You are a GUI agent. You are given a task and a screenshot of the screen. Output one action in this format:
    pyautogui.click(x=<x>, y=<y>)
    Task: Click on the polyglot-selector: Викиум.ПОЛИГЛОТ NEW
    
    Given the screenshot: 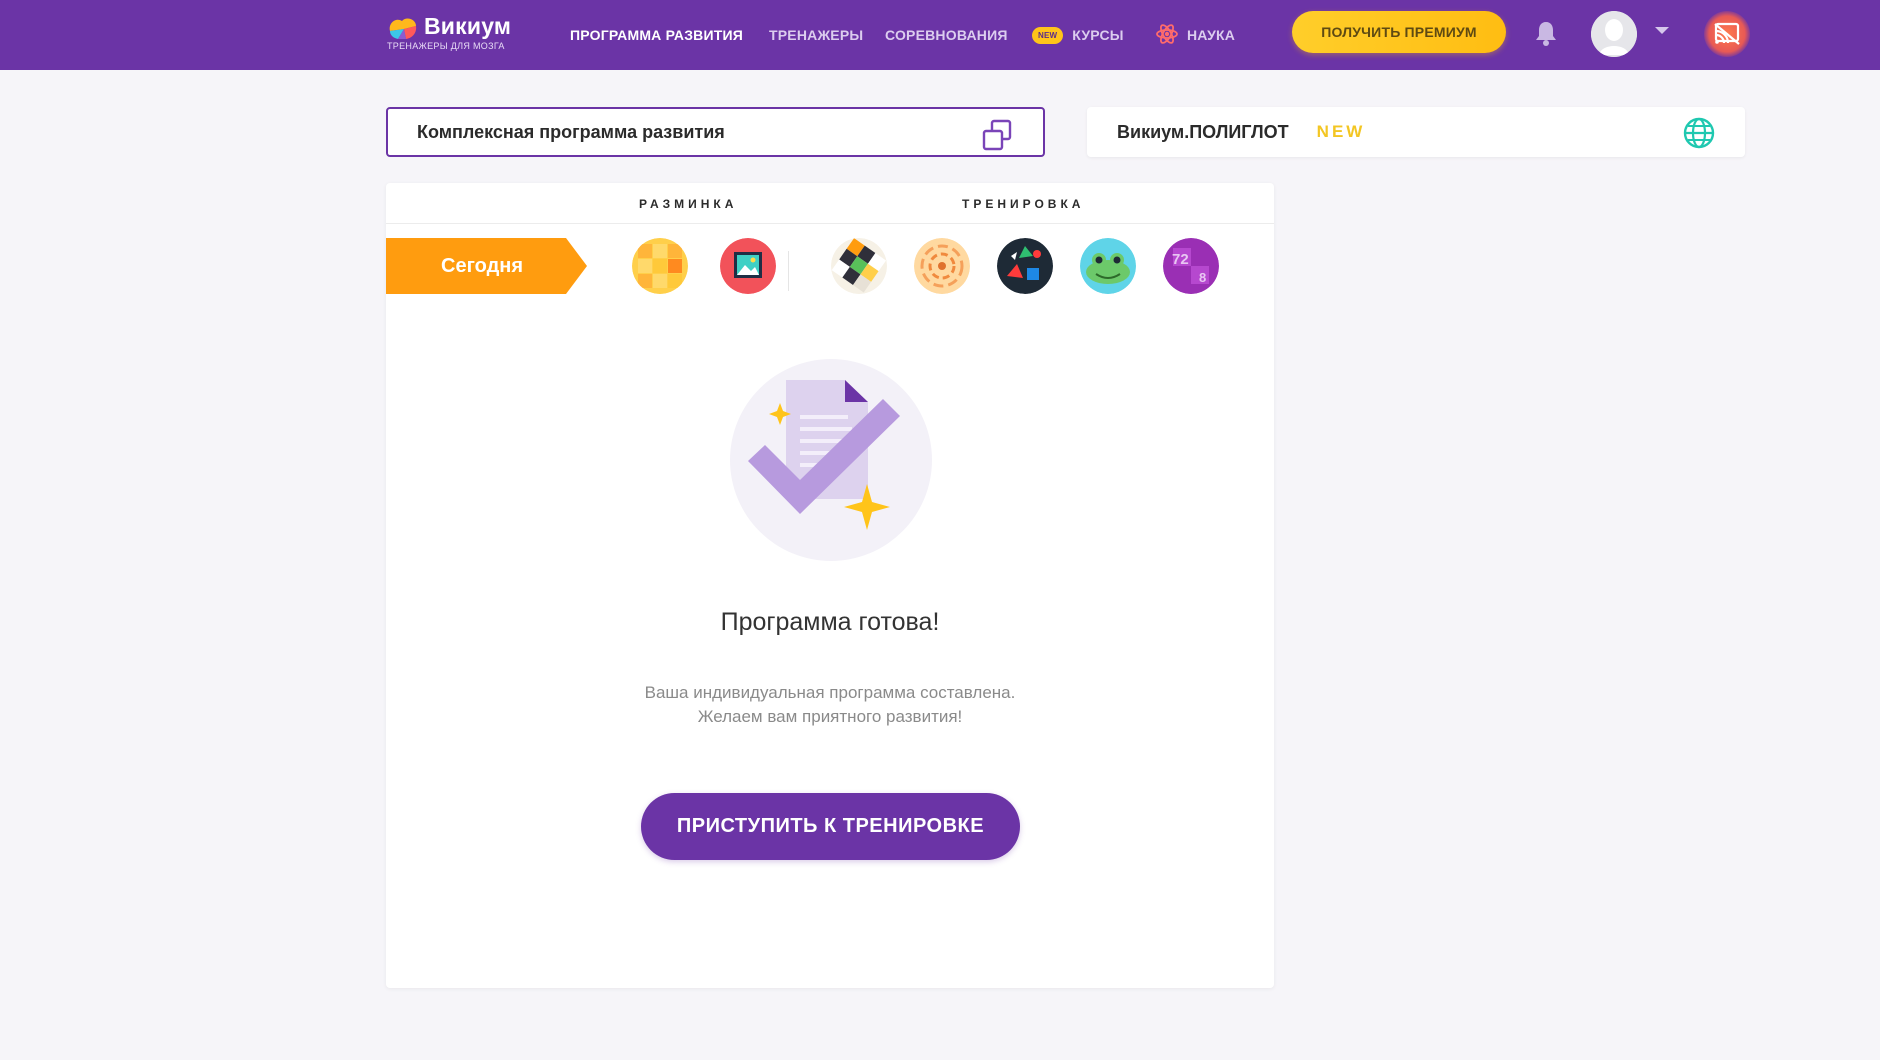 What is the action you would take?
    pyautogui.click(x=1416, y=132)
    